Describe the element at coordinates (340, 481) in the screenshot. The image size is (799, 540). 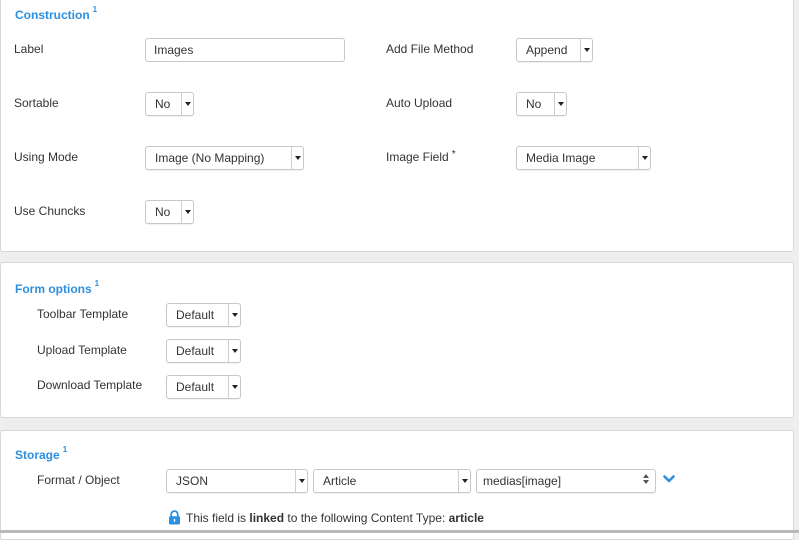
I see `object-value: Article` at that location.